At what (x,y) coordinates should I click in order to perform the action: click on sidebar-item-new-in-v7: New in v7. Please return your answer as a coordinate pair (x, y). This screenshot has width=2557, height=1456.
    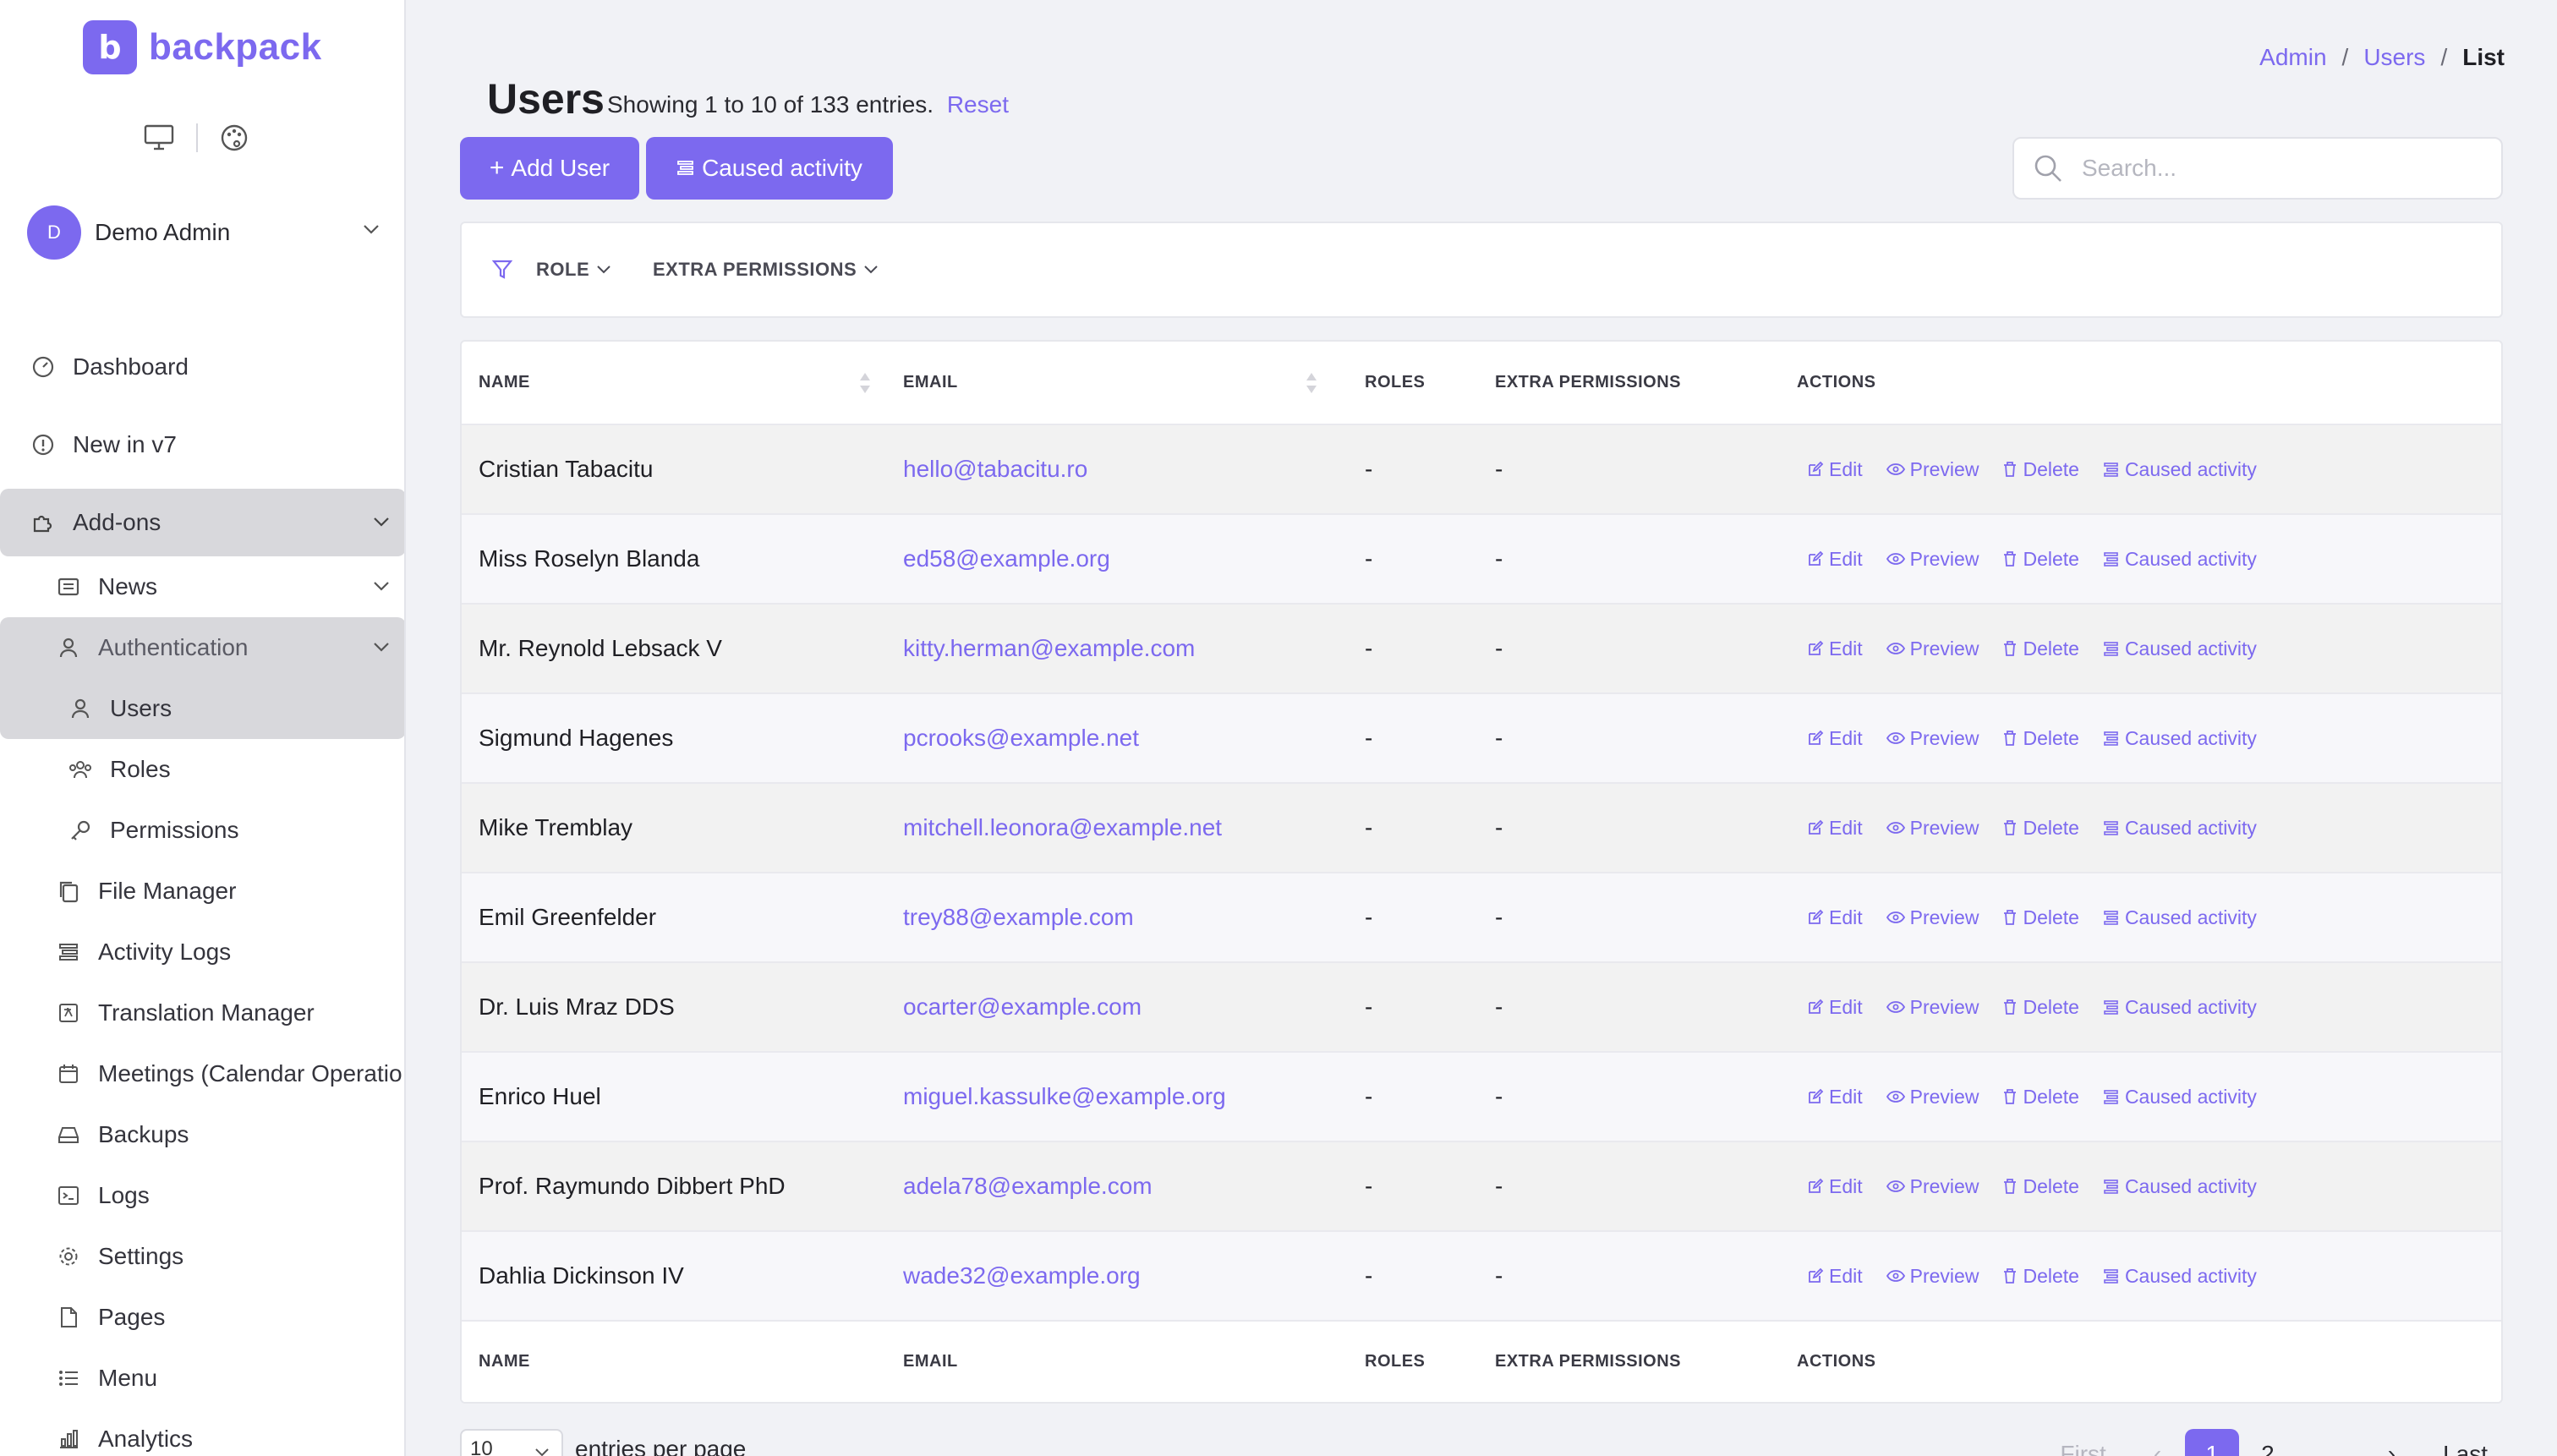
    Looking at the image, I should click on (103, 445).